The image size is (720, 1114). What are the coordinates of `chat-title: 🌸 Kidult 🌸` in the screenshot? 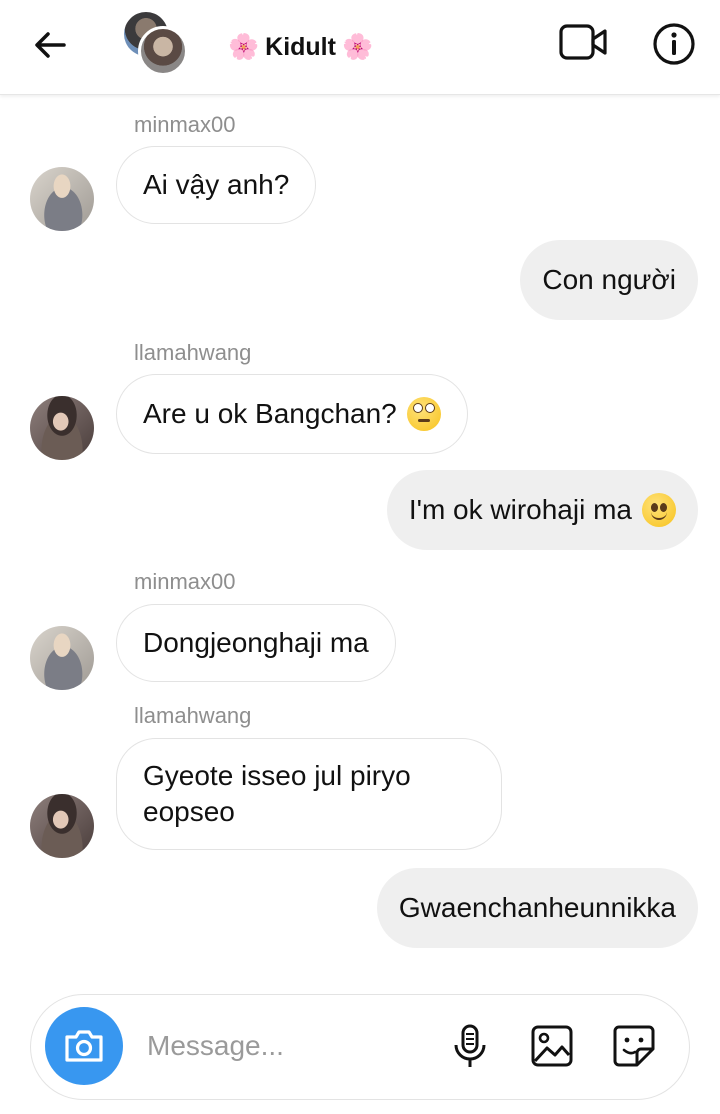 It's located at (300, 47).